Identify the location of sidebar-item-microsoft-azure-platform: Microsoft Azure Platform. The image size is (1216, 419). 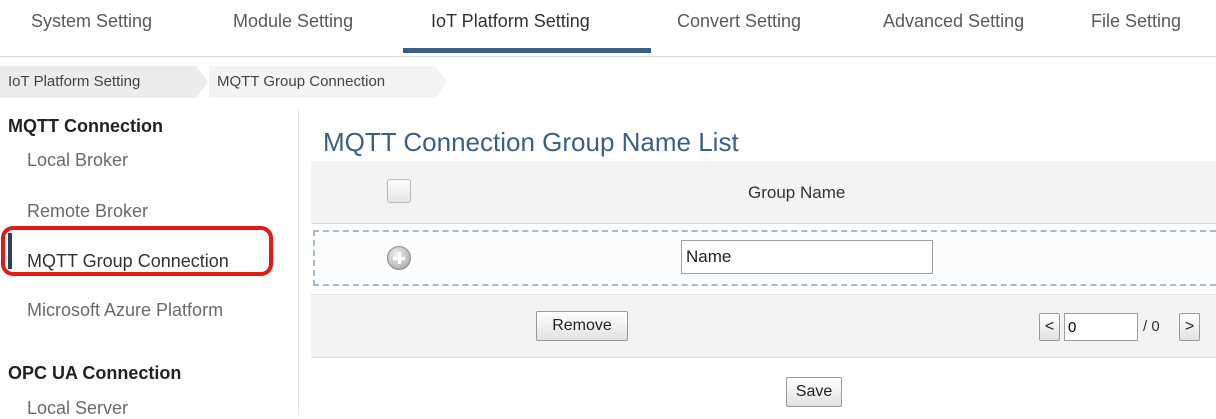
(125, 310).